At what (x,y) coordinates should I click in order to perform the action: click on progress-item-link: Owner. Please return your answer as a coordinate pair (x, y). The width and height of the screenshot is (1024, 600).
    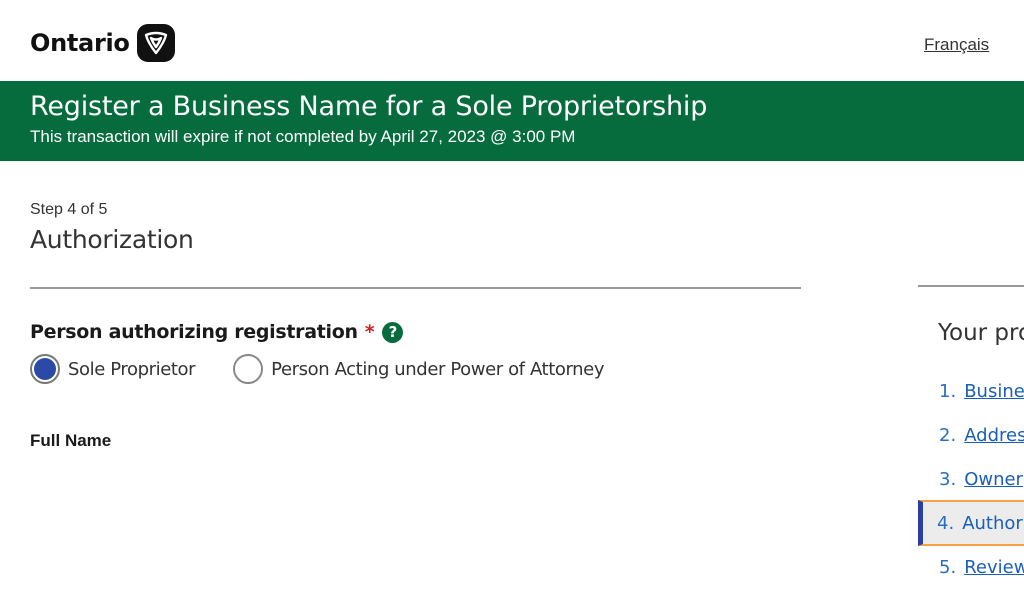
    Looking at the image, I should click on (993, 479).